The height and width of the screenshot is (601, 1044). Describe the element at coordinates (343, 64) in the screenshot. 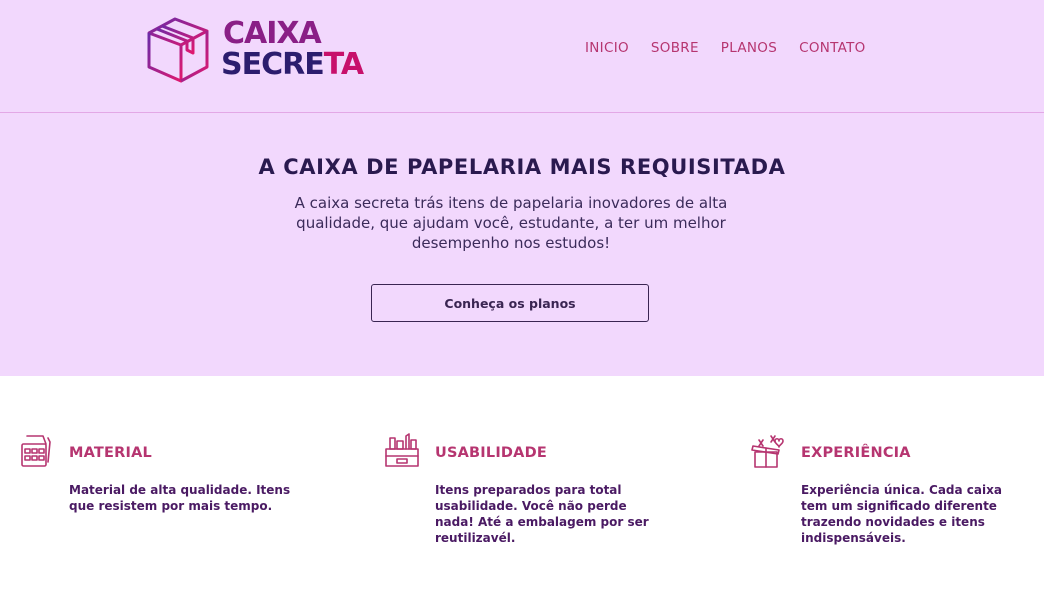

I see `brand-line-2-part-2: TA` at that location.